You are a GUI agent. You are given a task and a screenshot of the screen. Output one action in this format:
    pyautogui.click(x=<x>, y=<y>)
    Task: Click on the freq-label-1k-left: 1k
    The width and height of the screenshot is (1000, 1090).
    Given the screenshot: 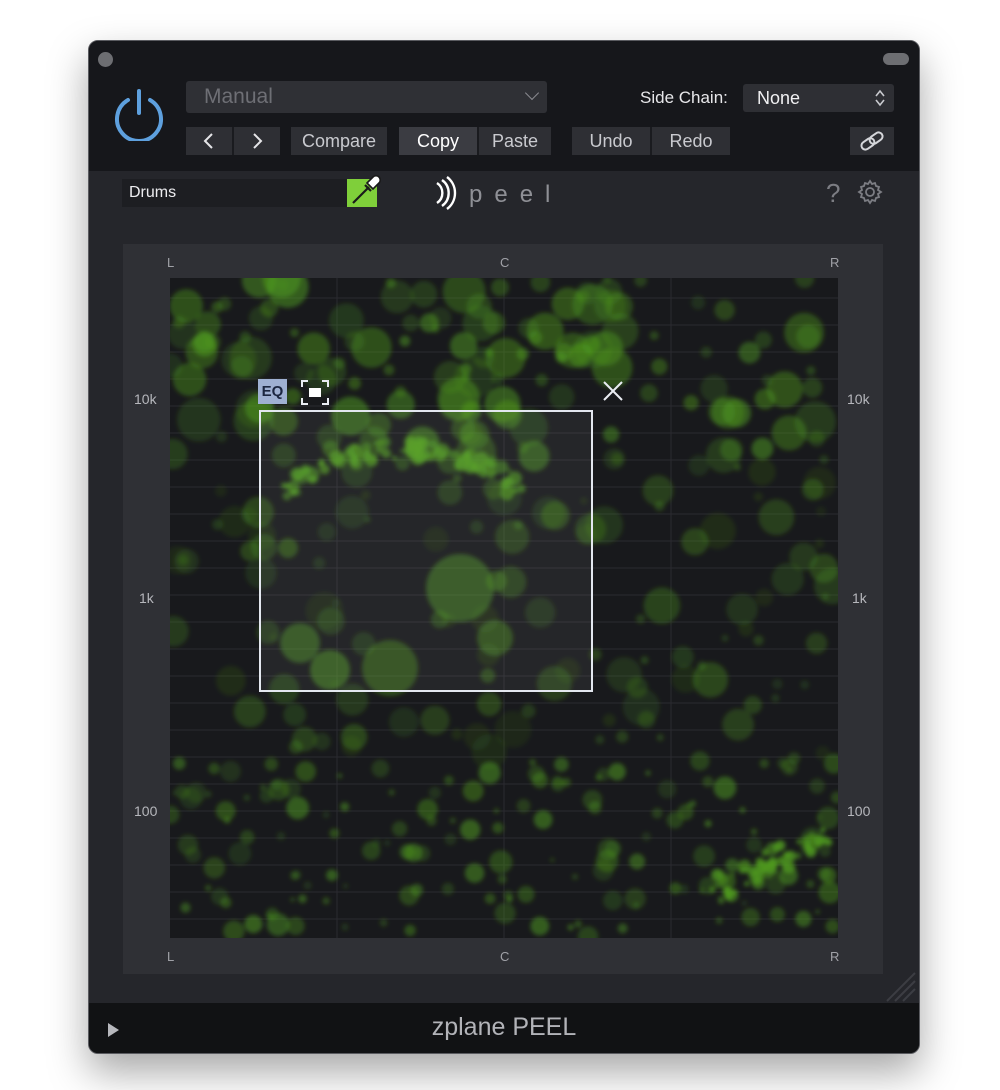 What is the action you would take?
    pyautogui.click(x=146, y=598)
    